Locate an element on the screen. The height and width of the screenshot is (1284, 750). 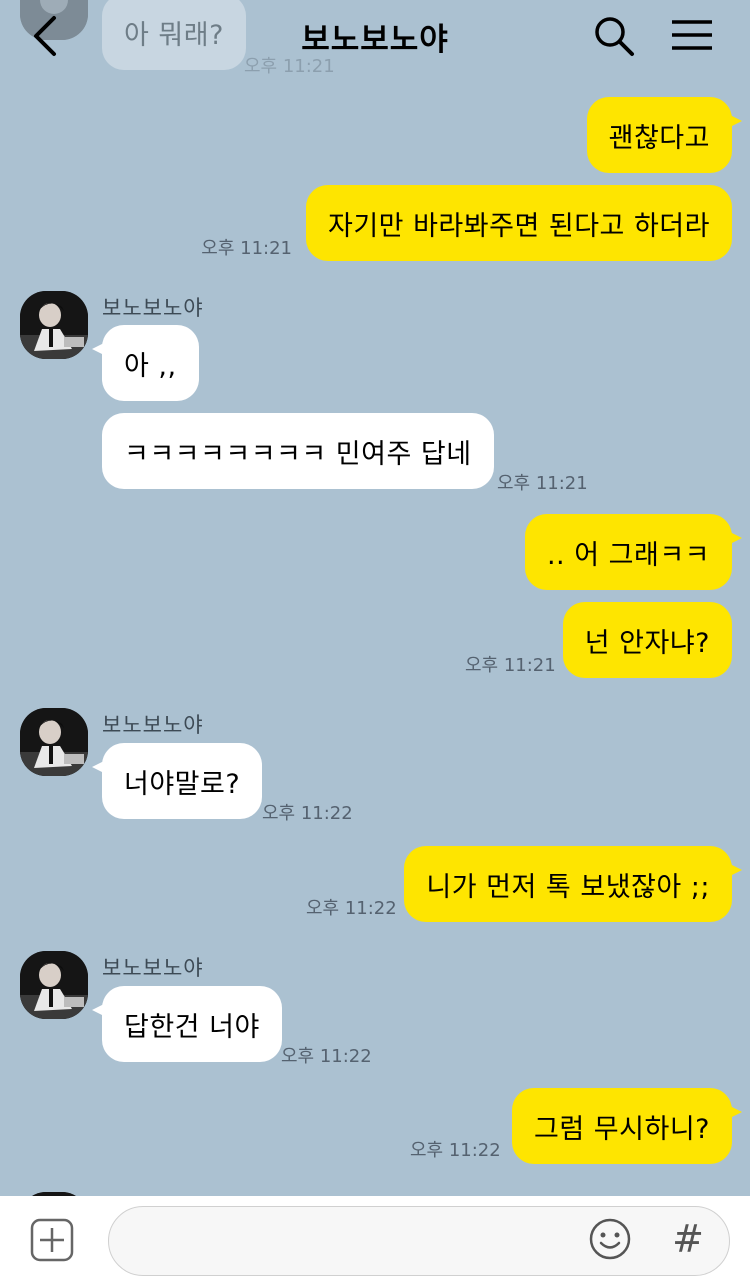
menu-button is located at coordinates (692, 36).